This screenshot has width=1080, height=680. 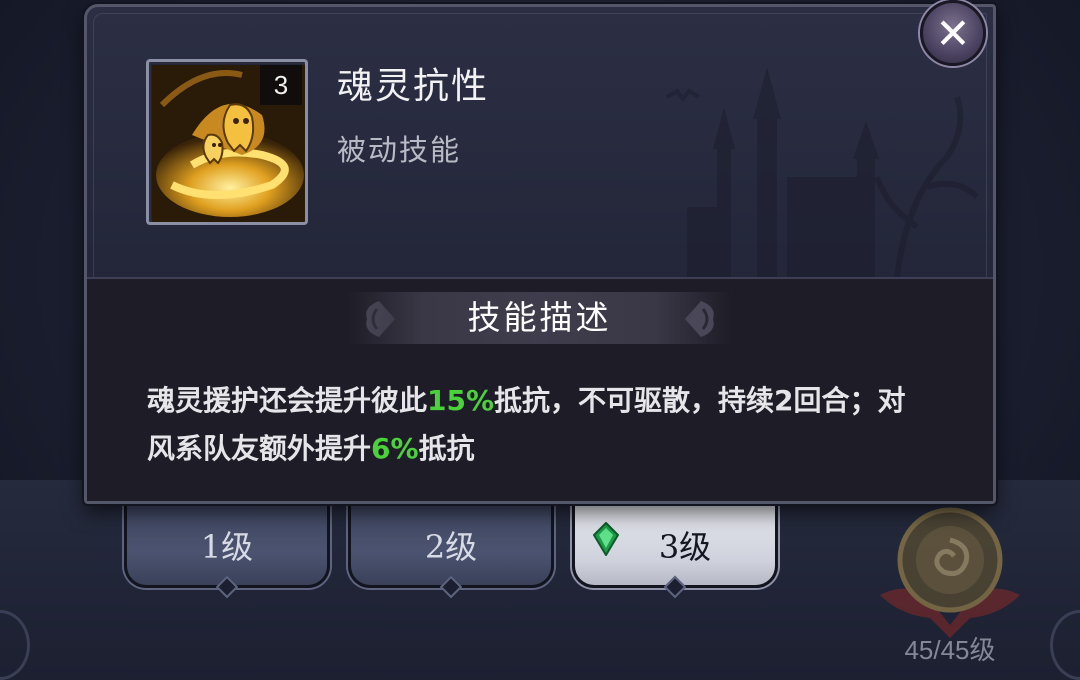 I want to click on tab-label: 1级, so click(x=227, y=547).